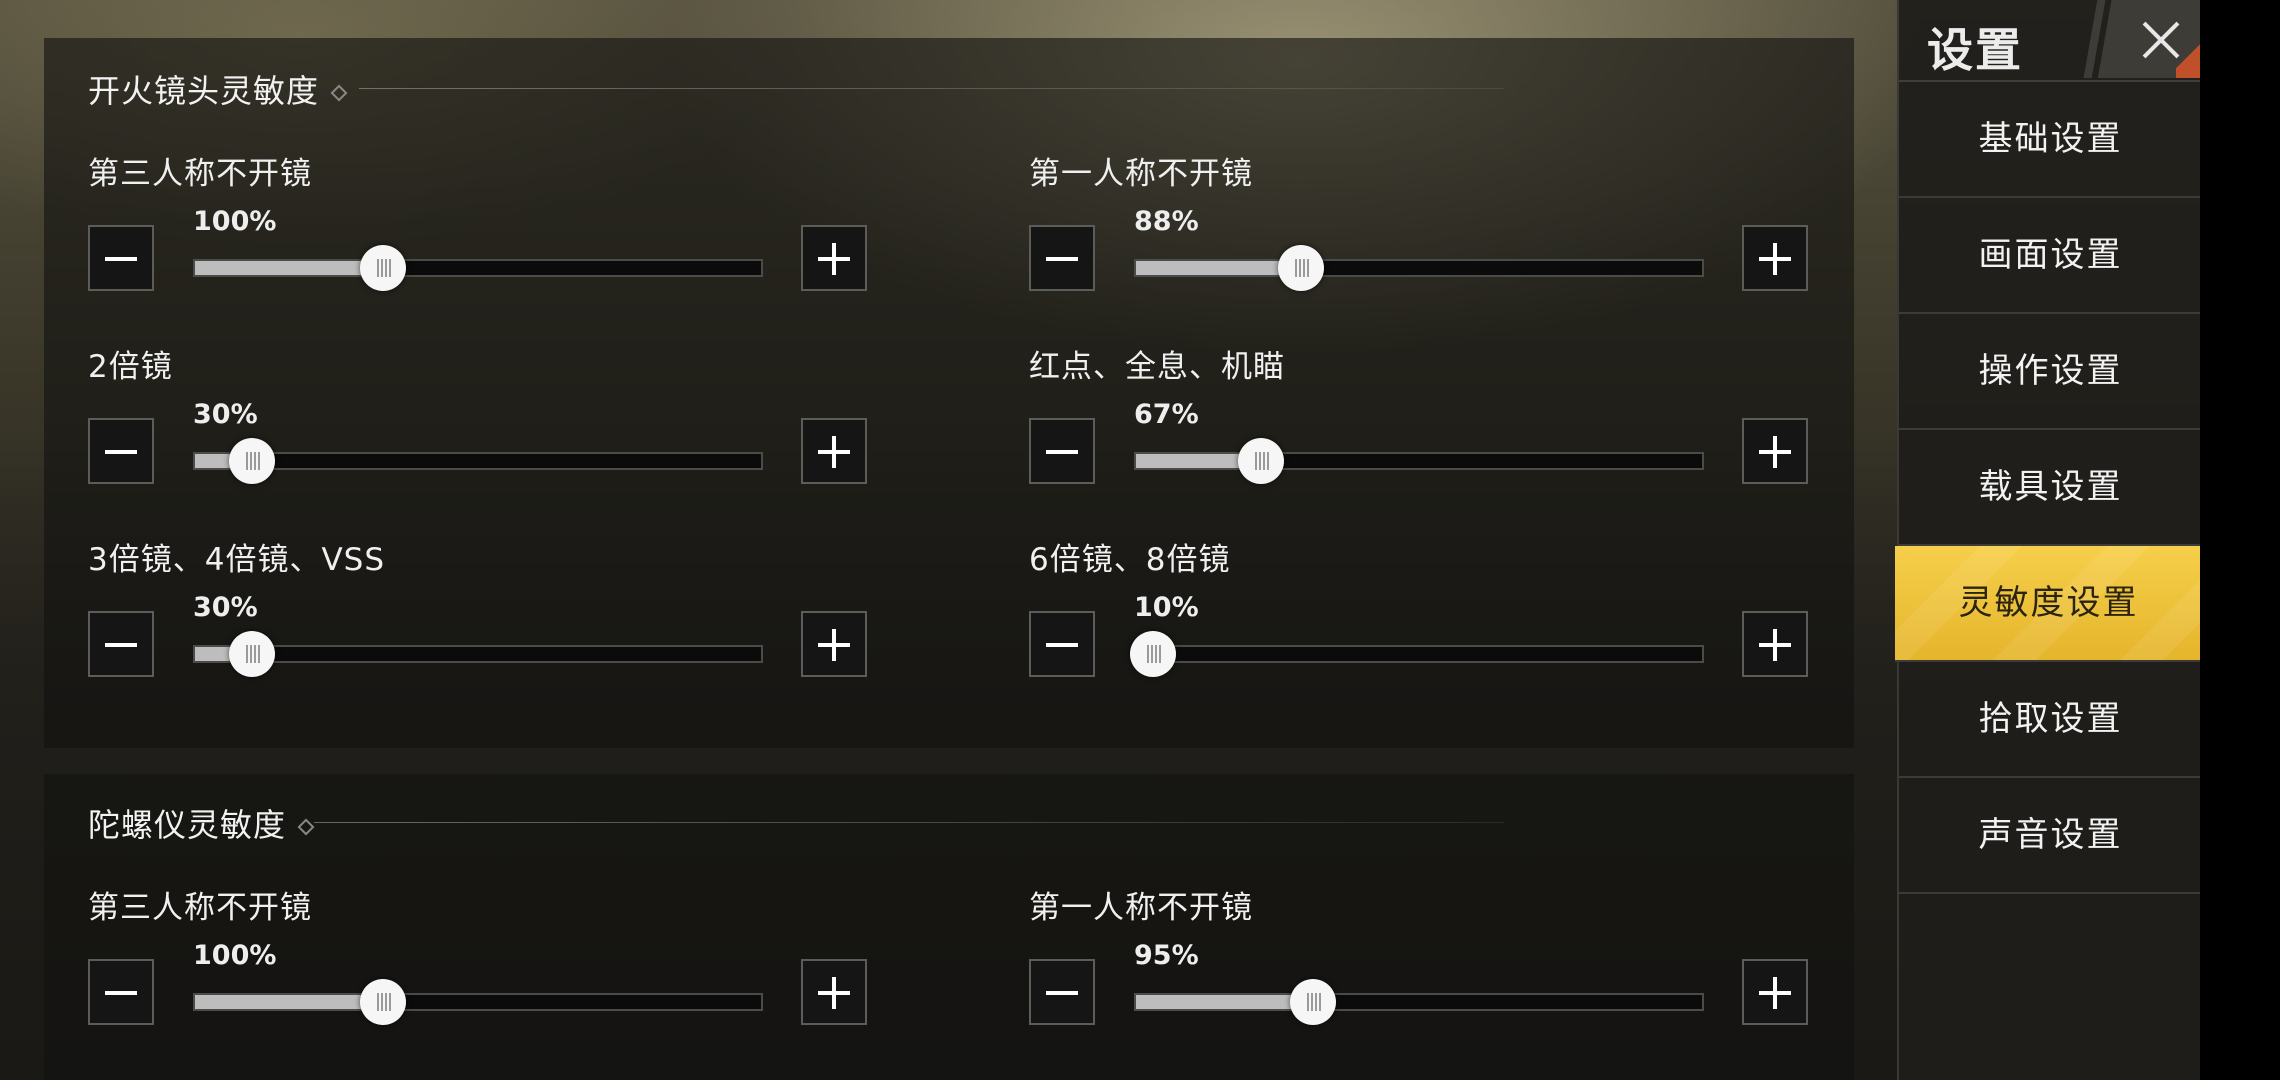 The image size is (2280, 1080). I want to click on slider-control: 第一人称不开镜 88%, so click(1459, 228).